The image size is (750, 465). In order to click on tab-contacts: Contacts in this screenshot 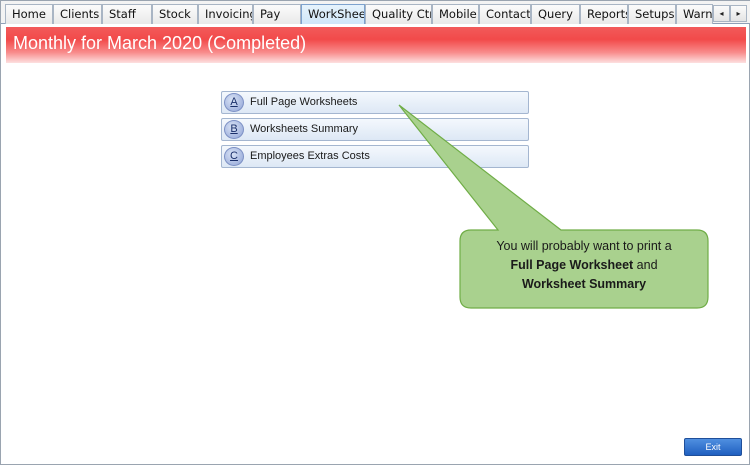, I will do `click(505, 14)`.